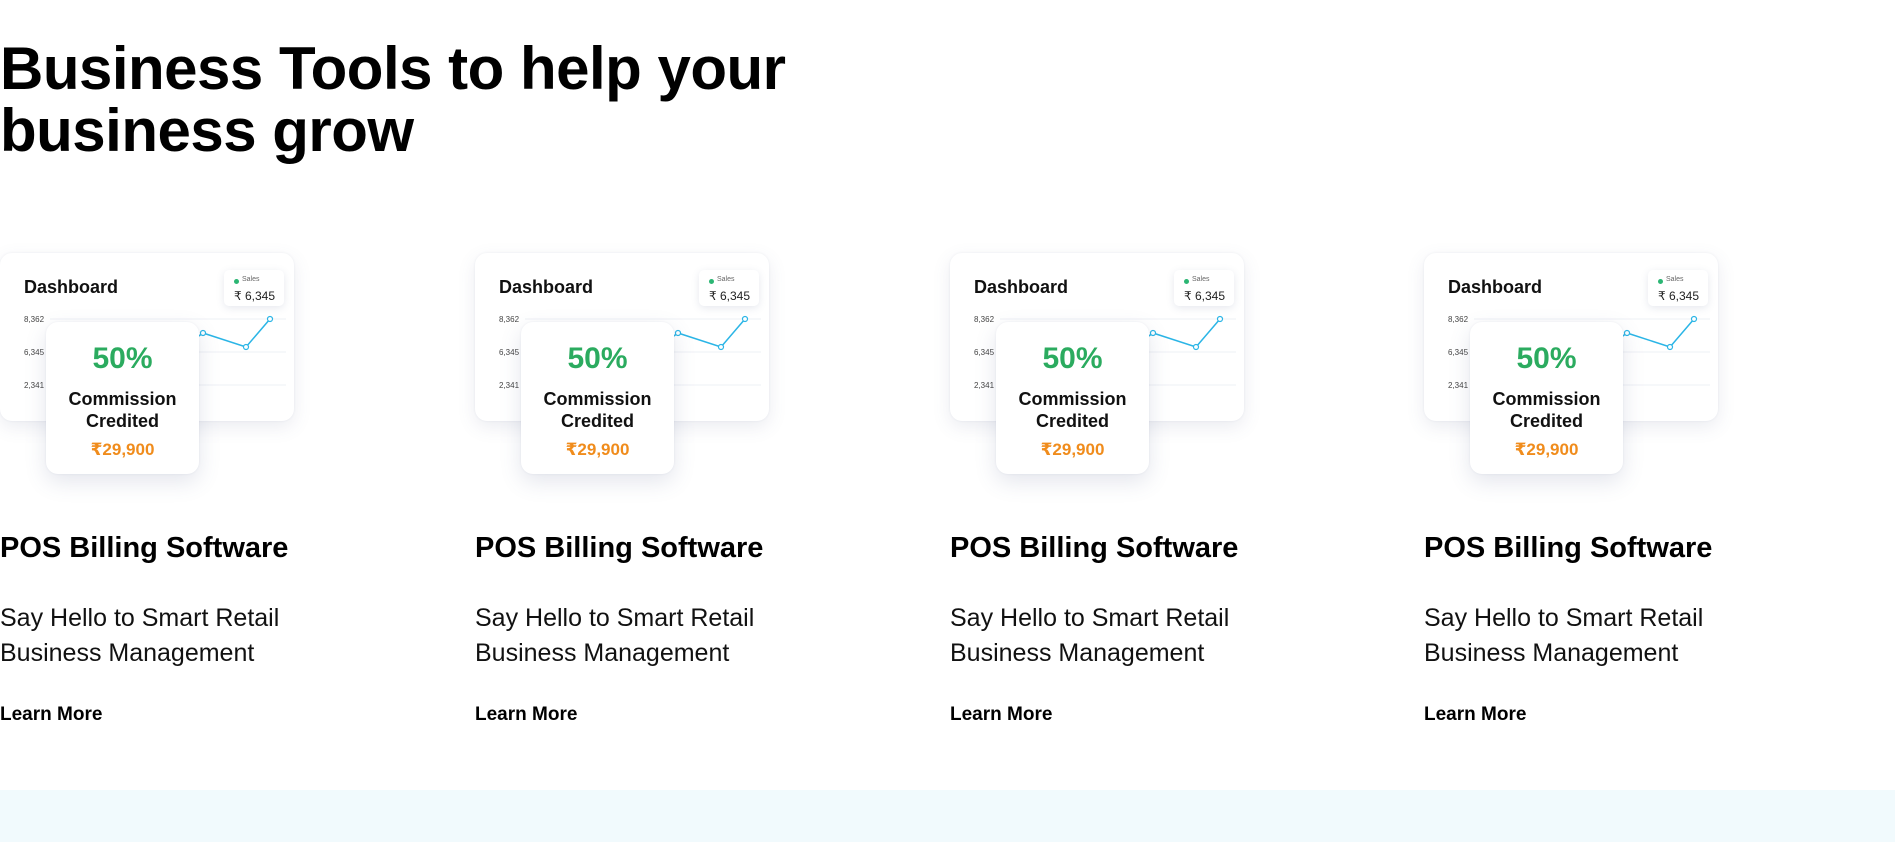 The height and width of the screenshot is (842, 1895). What do you see at coordinates (947, 816) in the screenshot?
I see `next-section-band` at bounding box center [947, 816].